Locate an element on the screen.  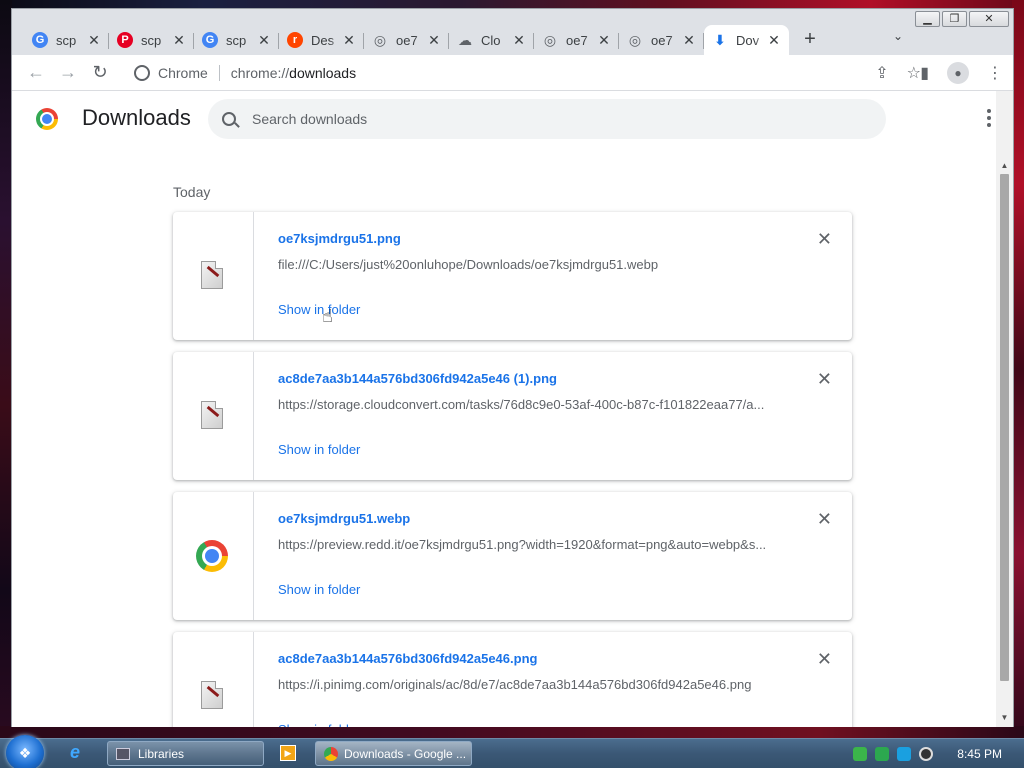
search-input is located at coordinates (532, 119).